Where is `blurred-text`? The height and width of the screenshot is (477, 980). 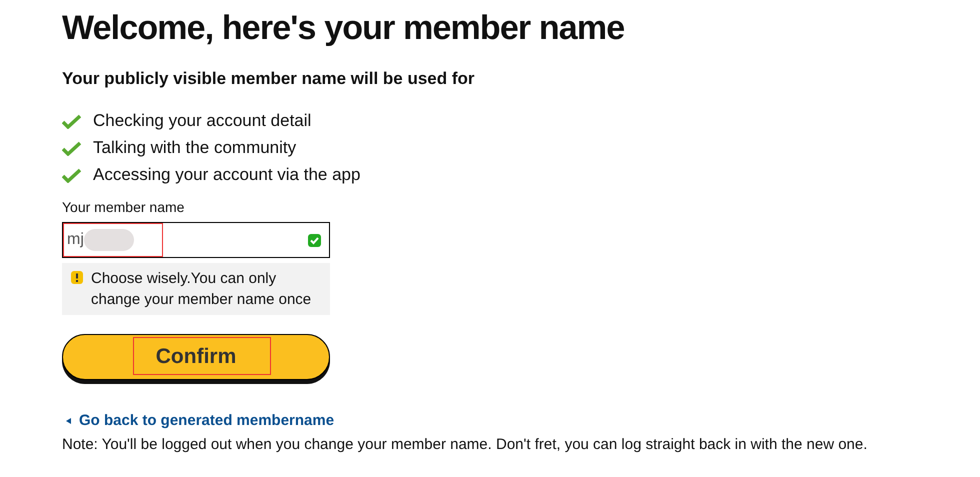
blurred-text is located at coordinates (109, 240).